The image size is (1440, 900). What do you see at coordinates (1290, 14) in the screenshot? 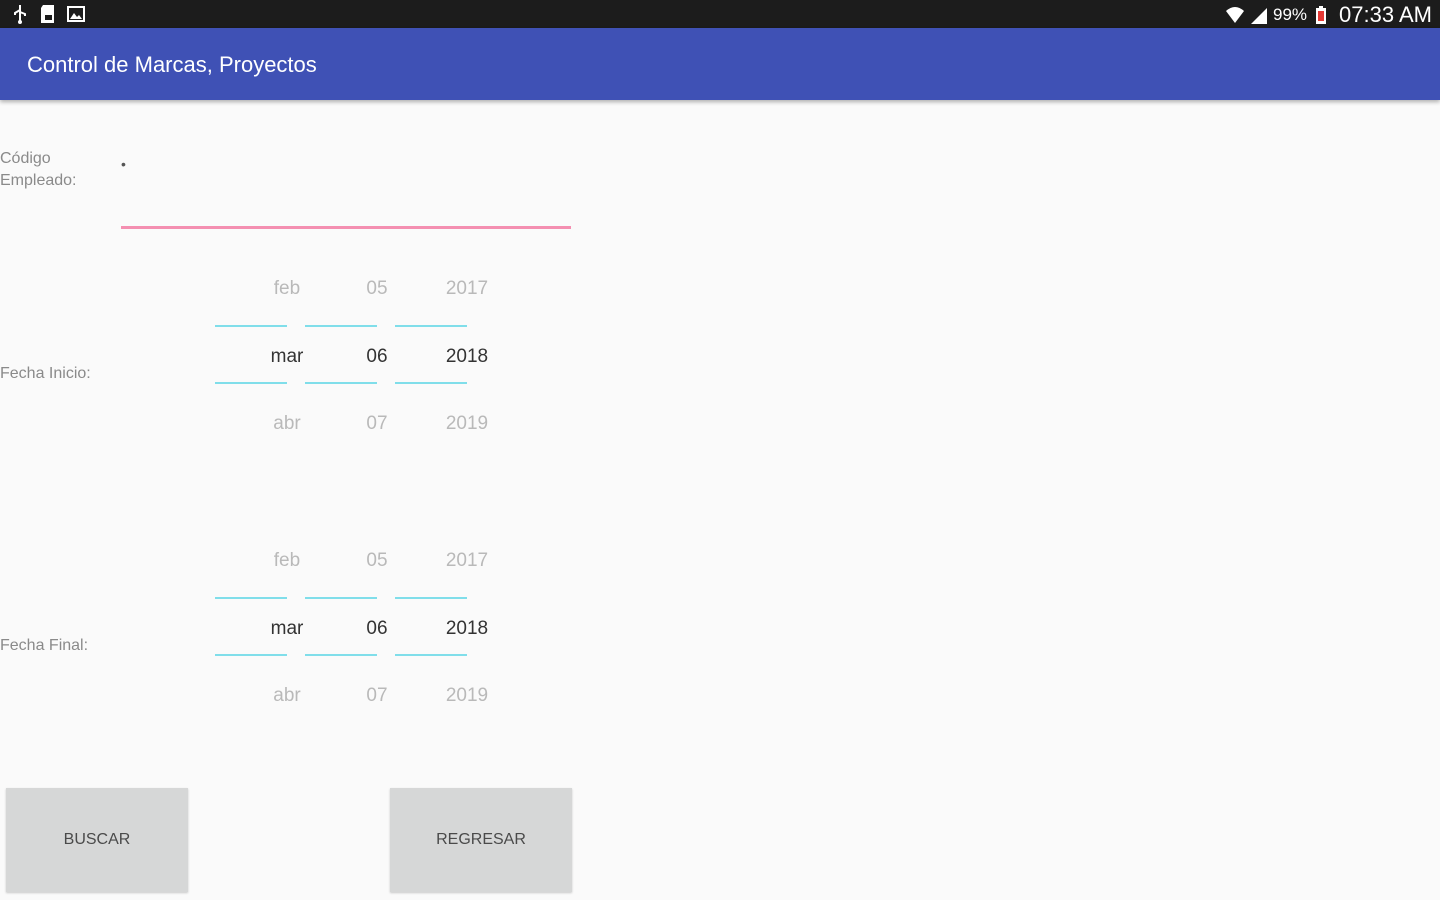
I see `battery-percent: 99%` at bounding box center [1290, 14].